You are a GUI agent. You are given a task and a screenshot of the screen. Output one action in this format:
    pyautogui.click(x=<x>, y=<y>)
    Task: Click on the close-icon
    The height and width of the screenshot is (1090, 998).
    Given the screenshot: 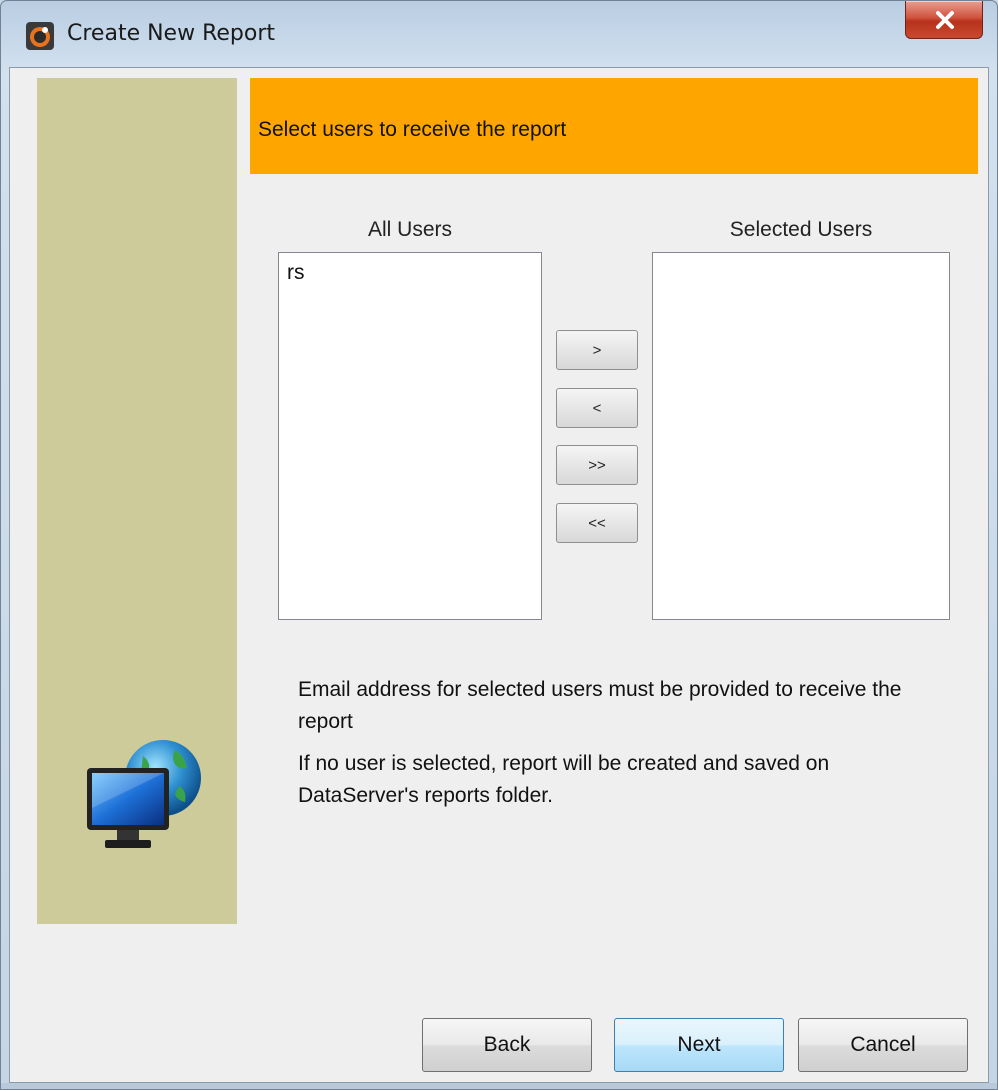 What is the action you would take?
    pyautogui.click(x=945, y=20)
    